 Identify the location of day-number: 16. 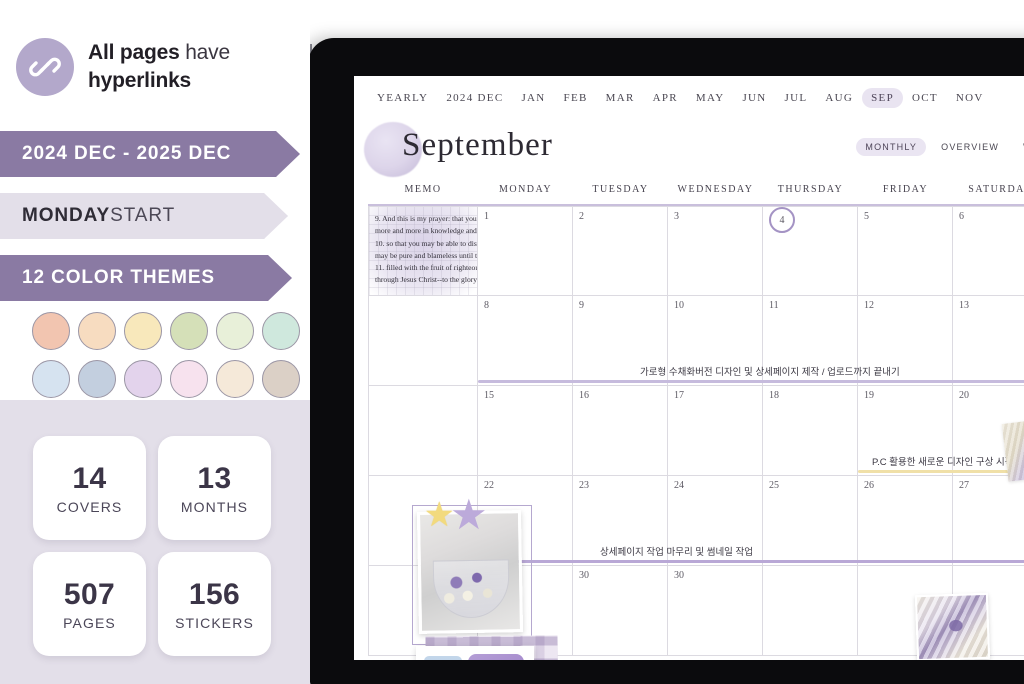
(584, 395).